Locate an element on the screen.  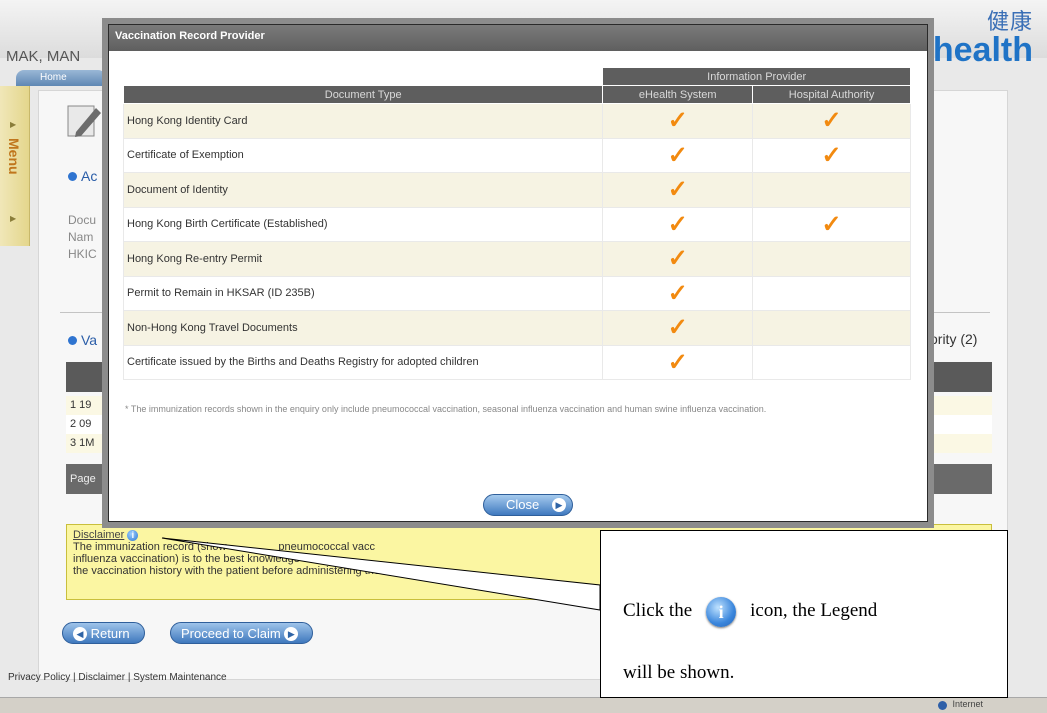
document-type-cell: Permit to Remain in HKSAR (ID 235B) is located at coordinates (363, 293).